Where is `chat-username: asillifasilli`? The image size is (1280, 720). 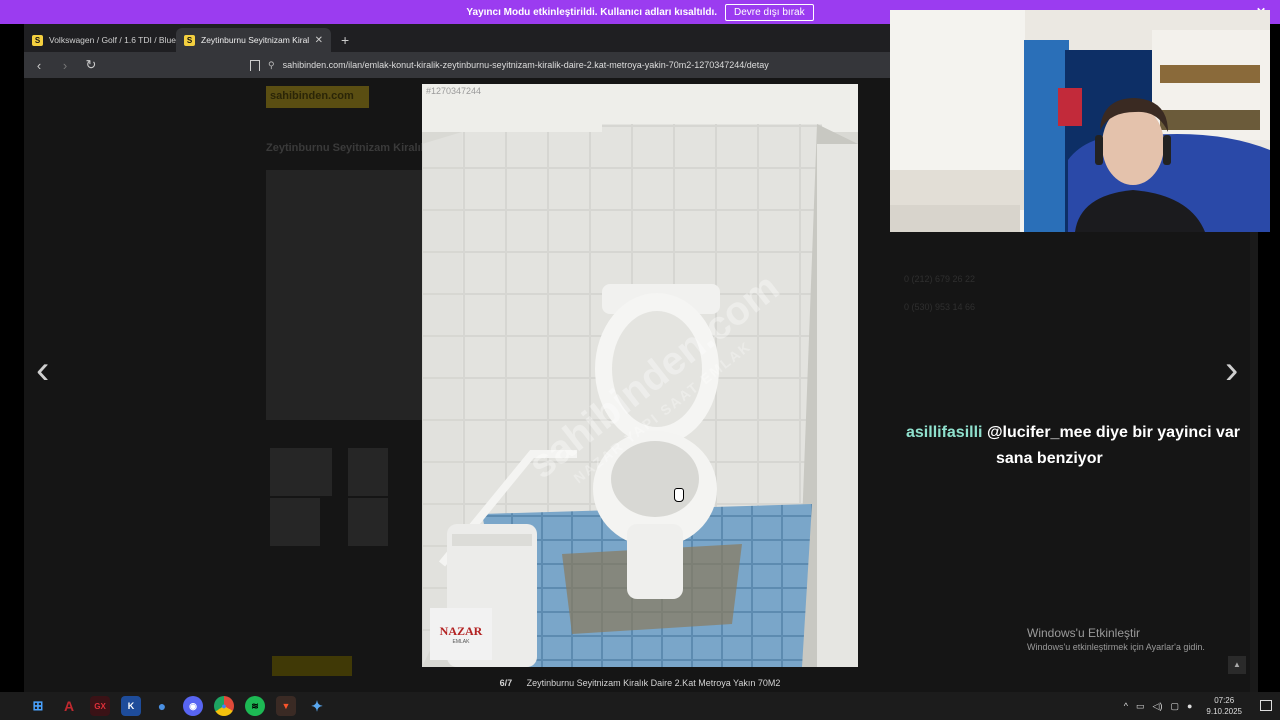 chat-username: asillifasilli is located at coordinates (944, 432).